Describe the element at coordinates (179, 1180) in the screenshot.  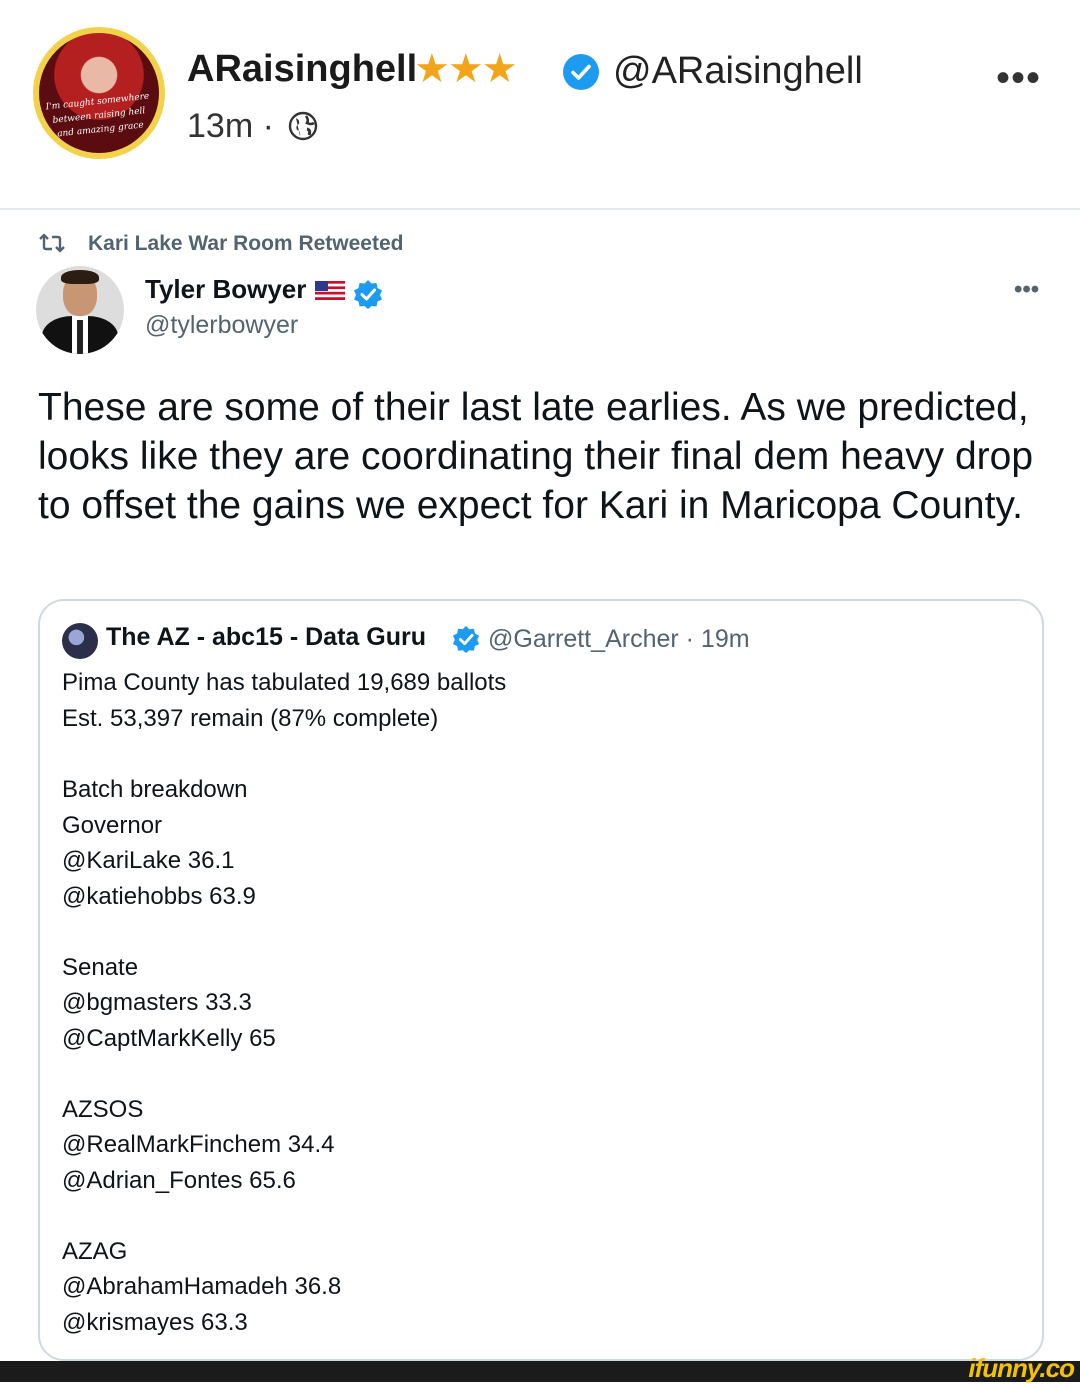
I see `quote-line: @Adrian_Fontes 65.6` at that location.